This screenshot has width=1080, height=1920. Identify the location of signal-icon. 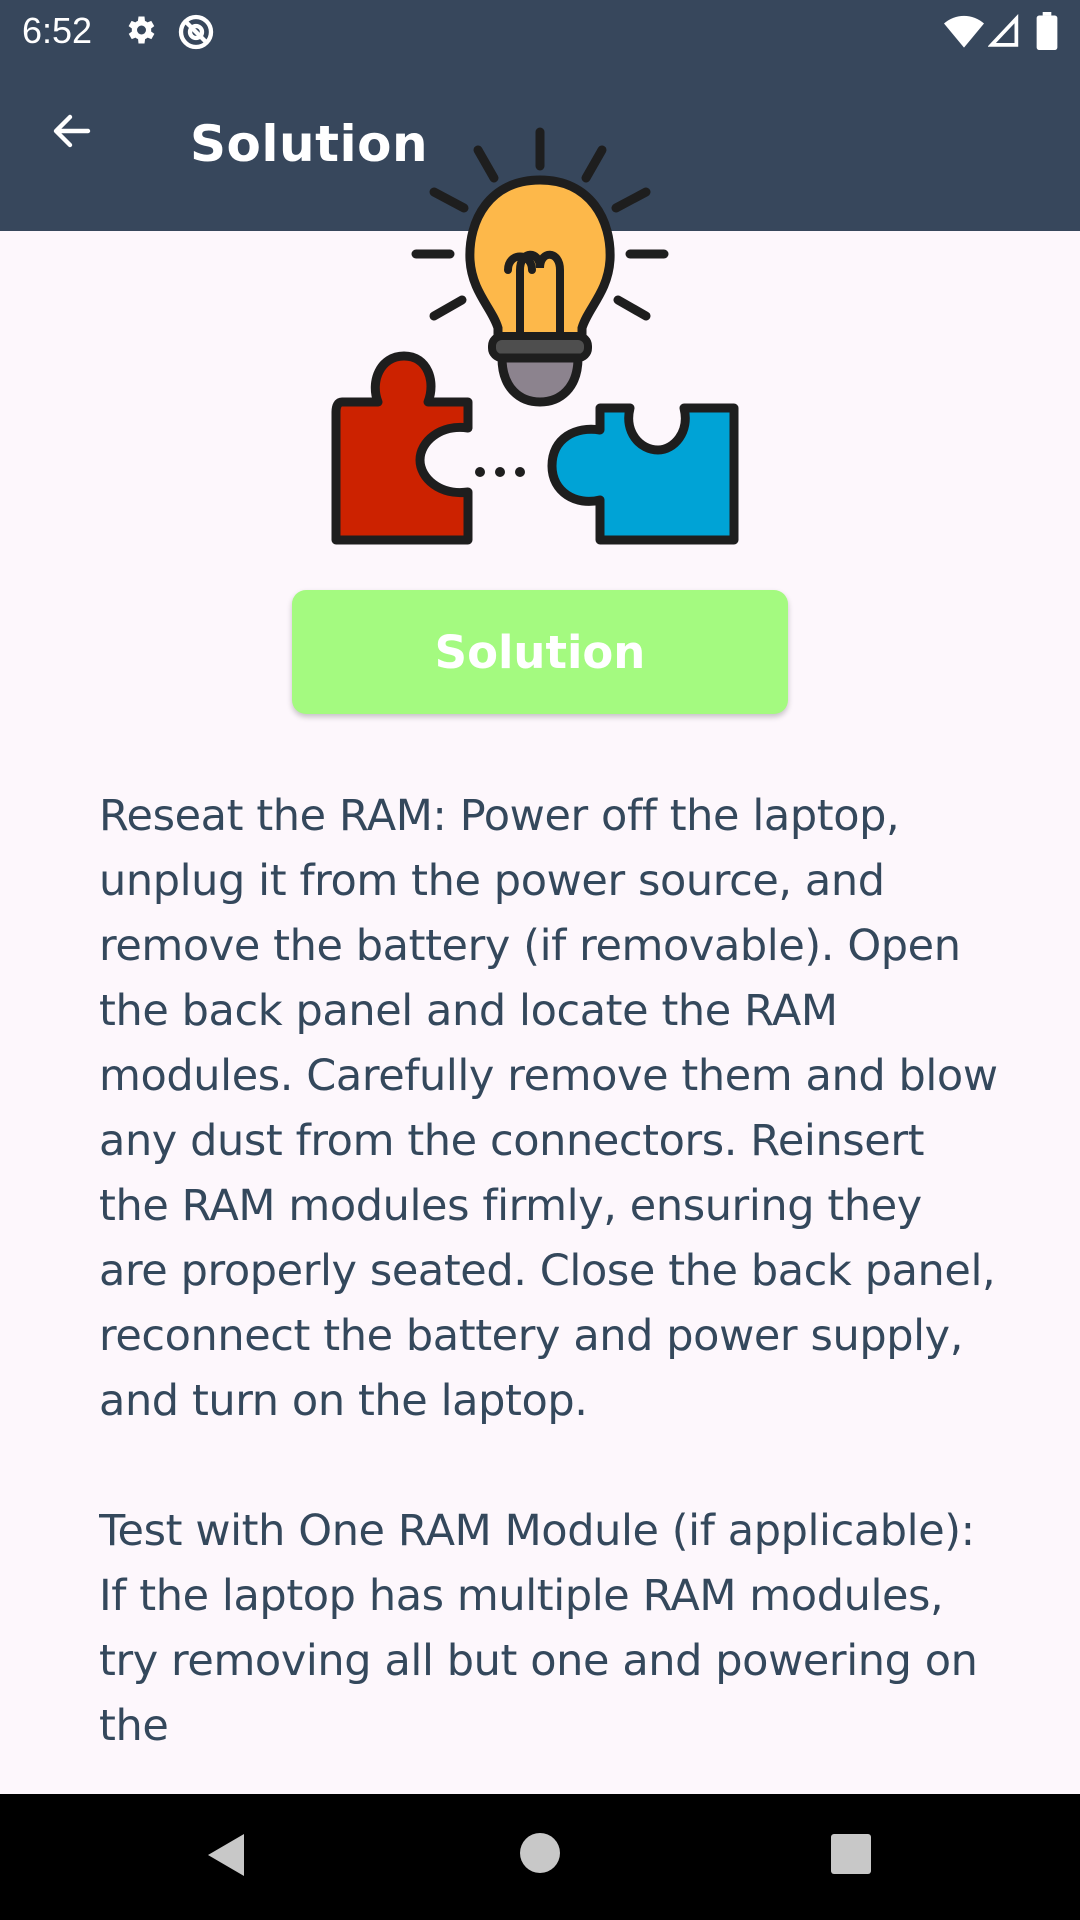
(1003, 32).